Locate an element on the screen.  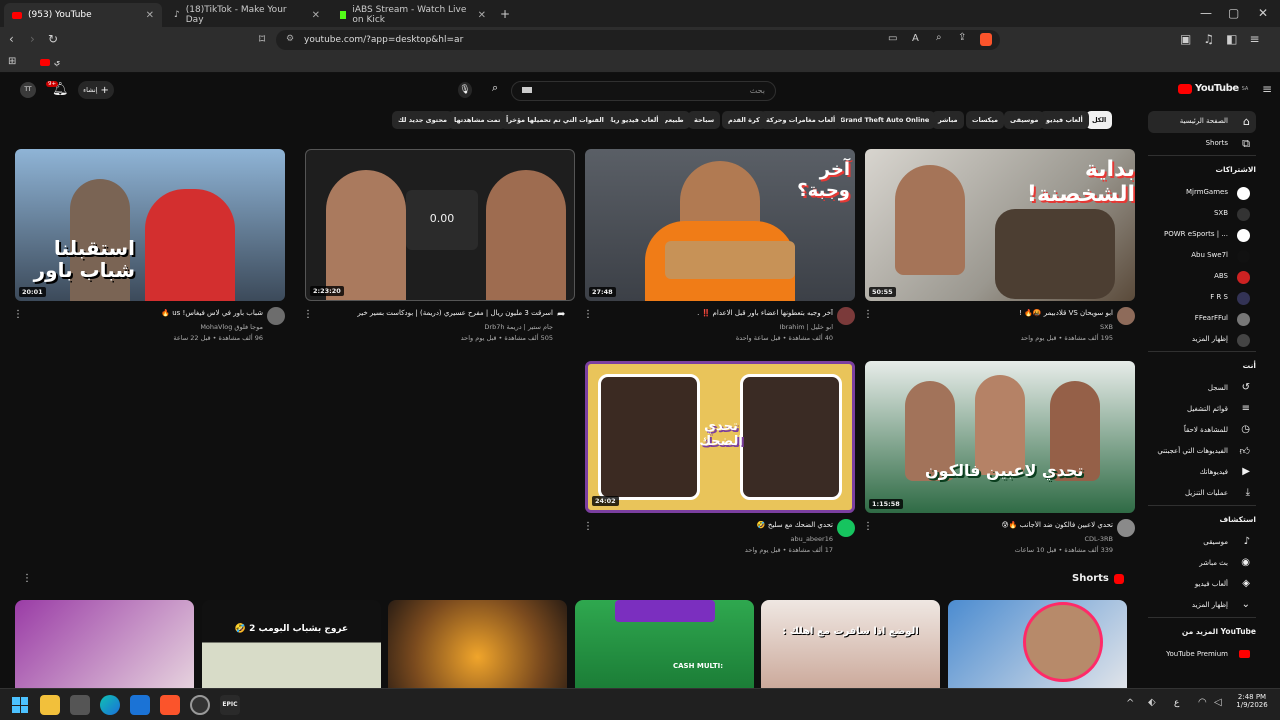
maximize-icon: ▢ is located at coordinates (1233, 13).